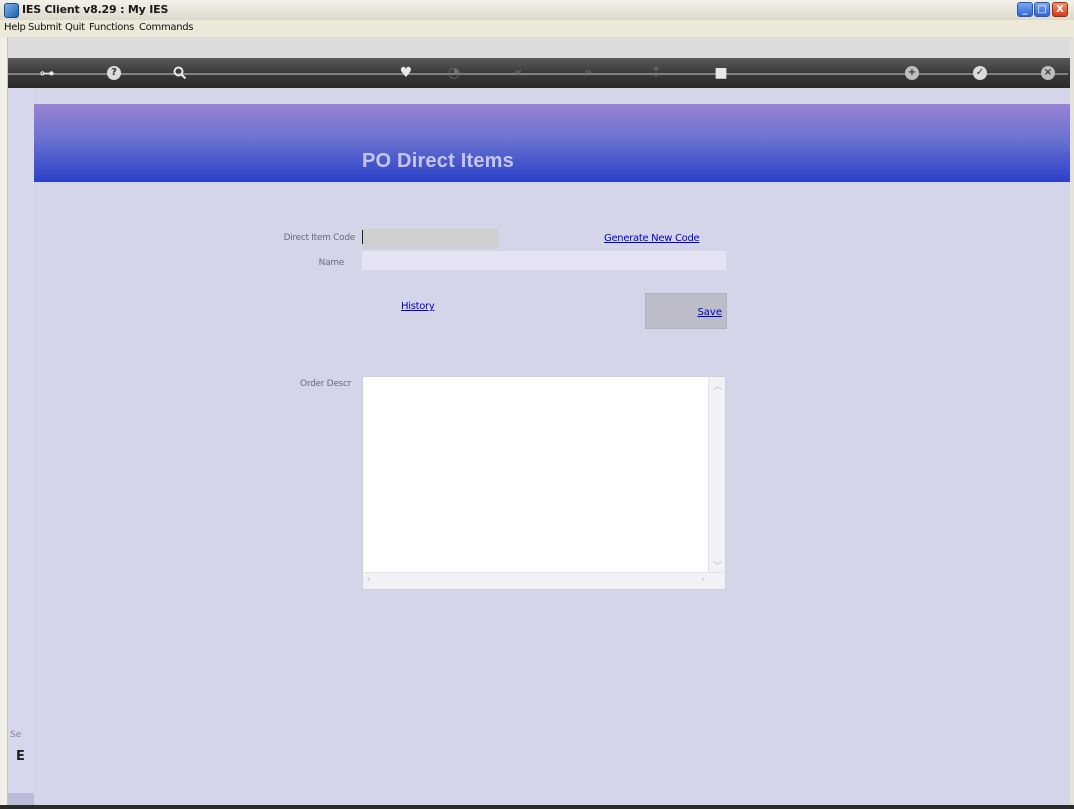 The image size is (1074, 809). I want to click on direct-item-code-label: Direct Item Code, so click(319, 238).